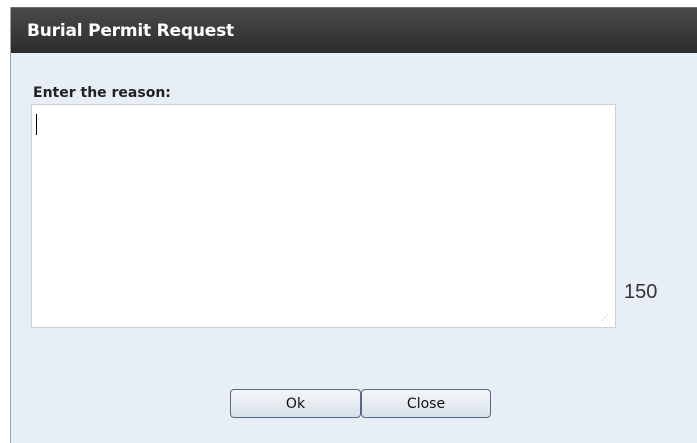  What do you see at coordinates (641, 292) in the screenshot?
I see `remaining-char-count: 150` at bounding box center [641, 292].